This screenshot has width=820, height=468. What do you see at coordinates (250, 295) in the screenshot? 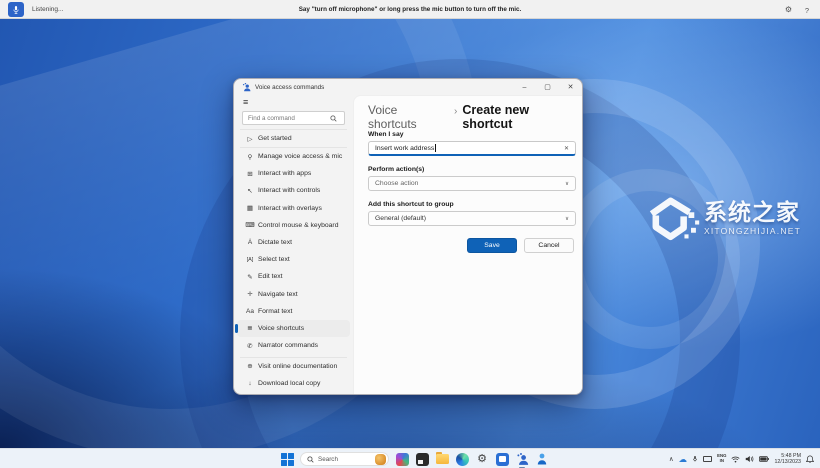
I see `navigate-cross-icon: ✛` at bounding box center [250, 295].